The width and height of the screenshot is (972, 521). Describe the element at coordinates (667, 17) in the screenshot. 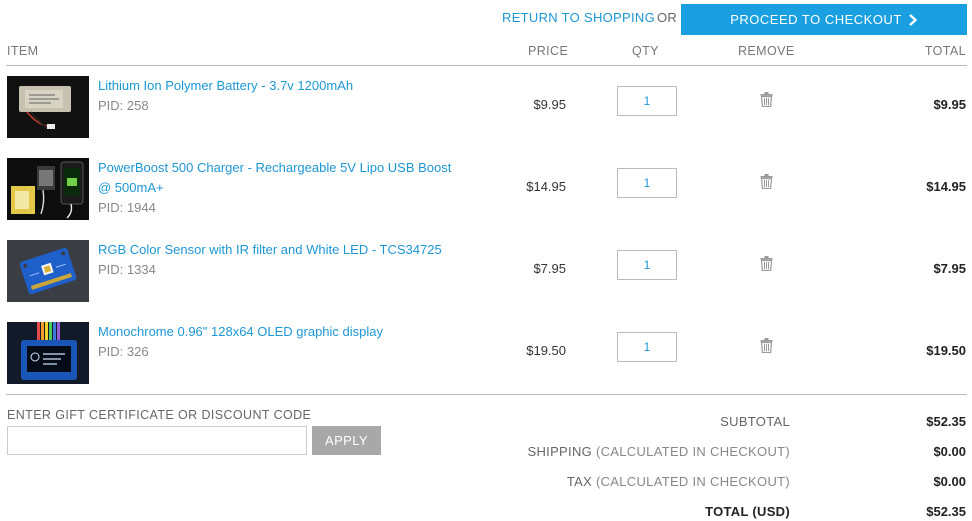

I see `or-separator: OR` at that location.